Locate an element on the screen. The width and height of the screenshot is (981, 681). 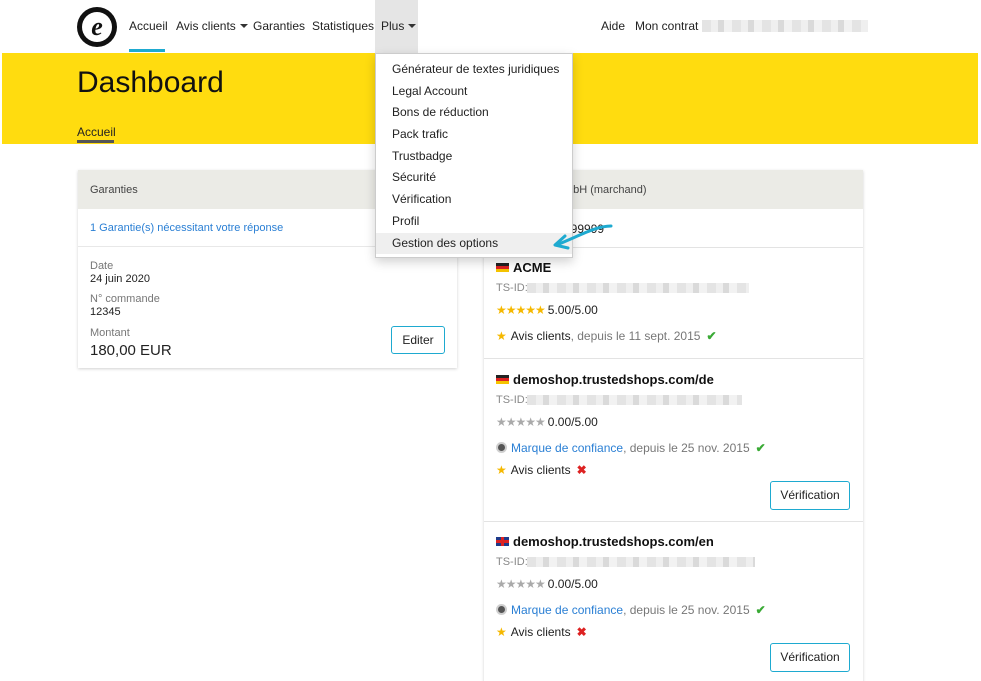
nav-garanties: Garanties is located at coordinates (279, 26).